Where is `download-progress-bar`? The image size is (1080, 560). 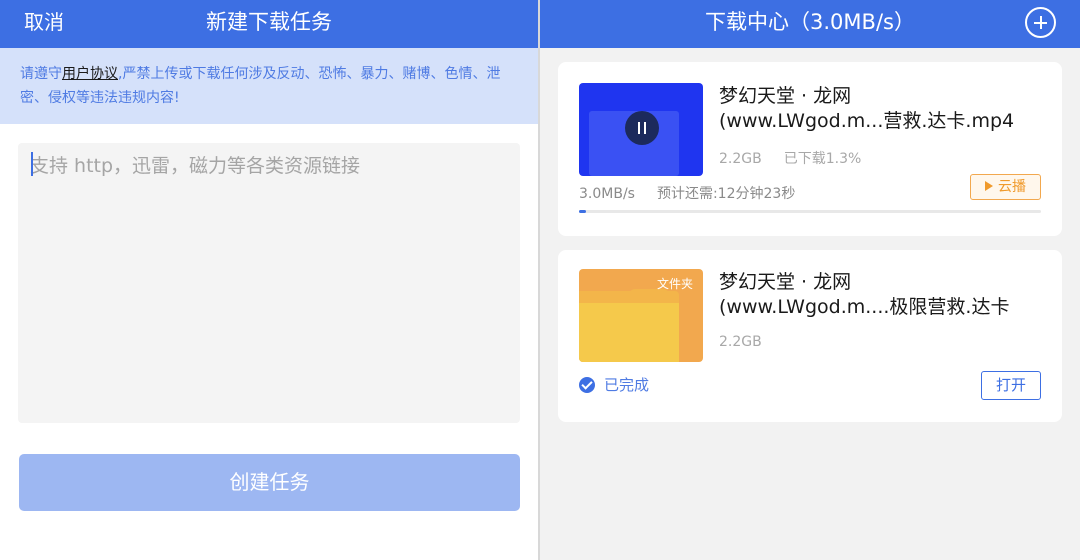 download-progress-bar is located at coordinates (810, 211).